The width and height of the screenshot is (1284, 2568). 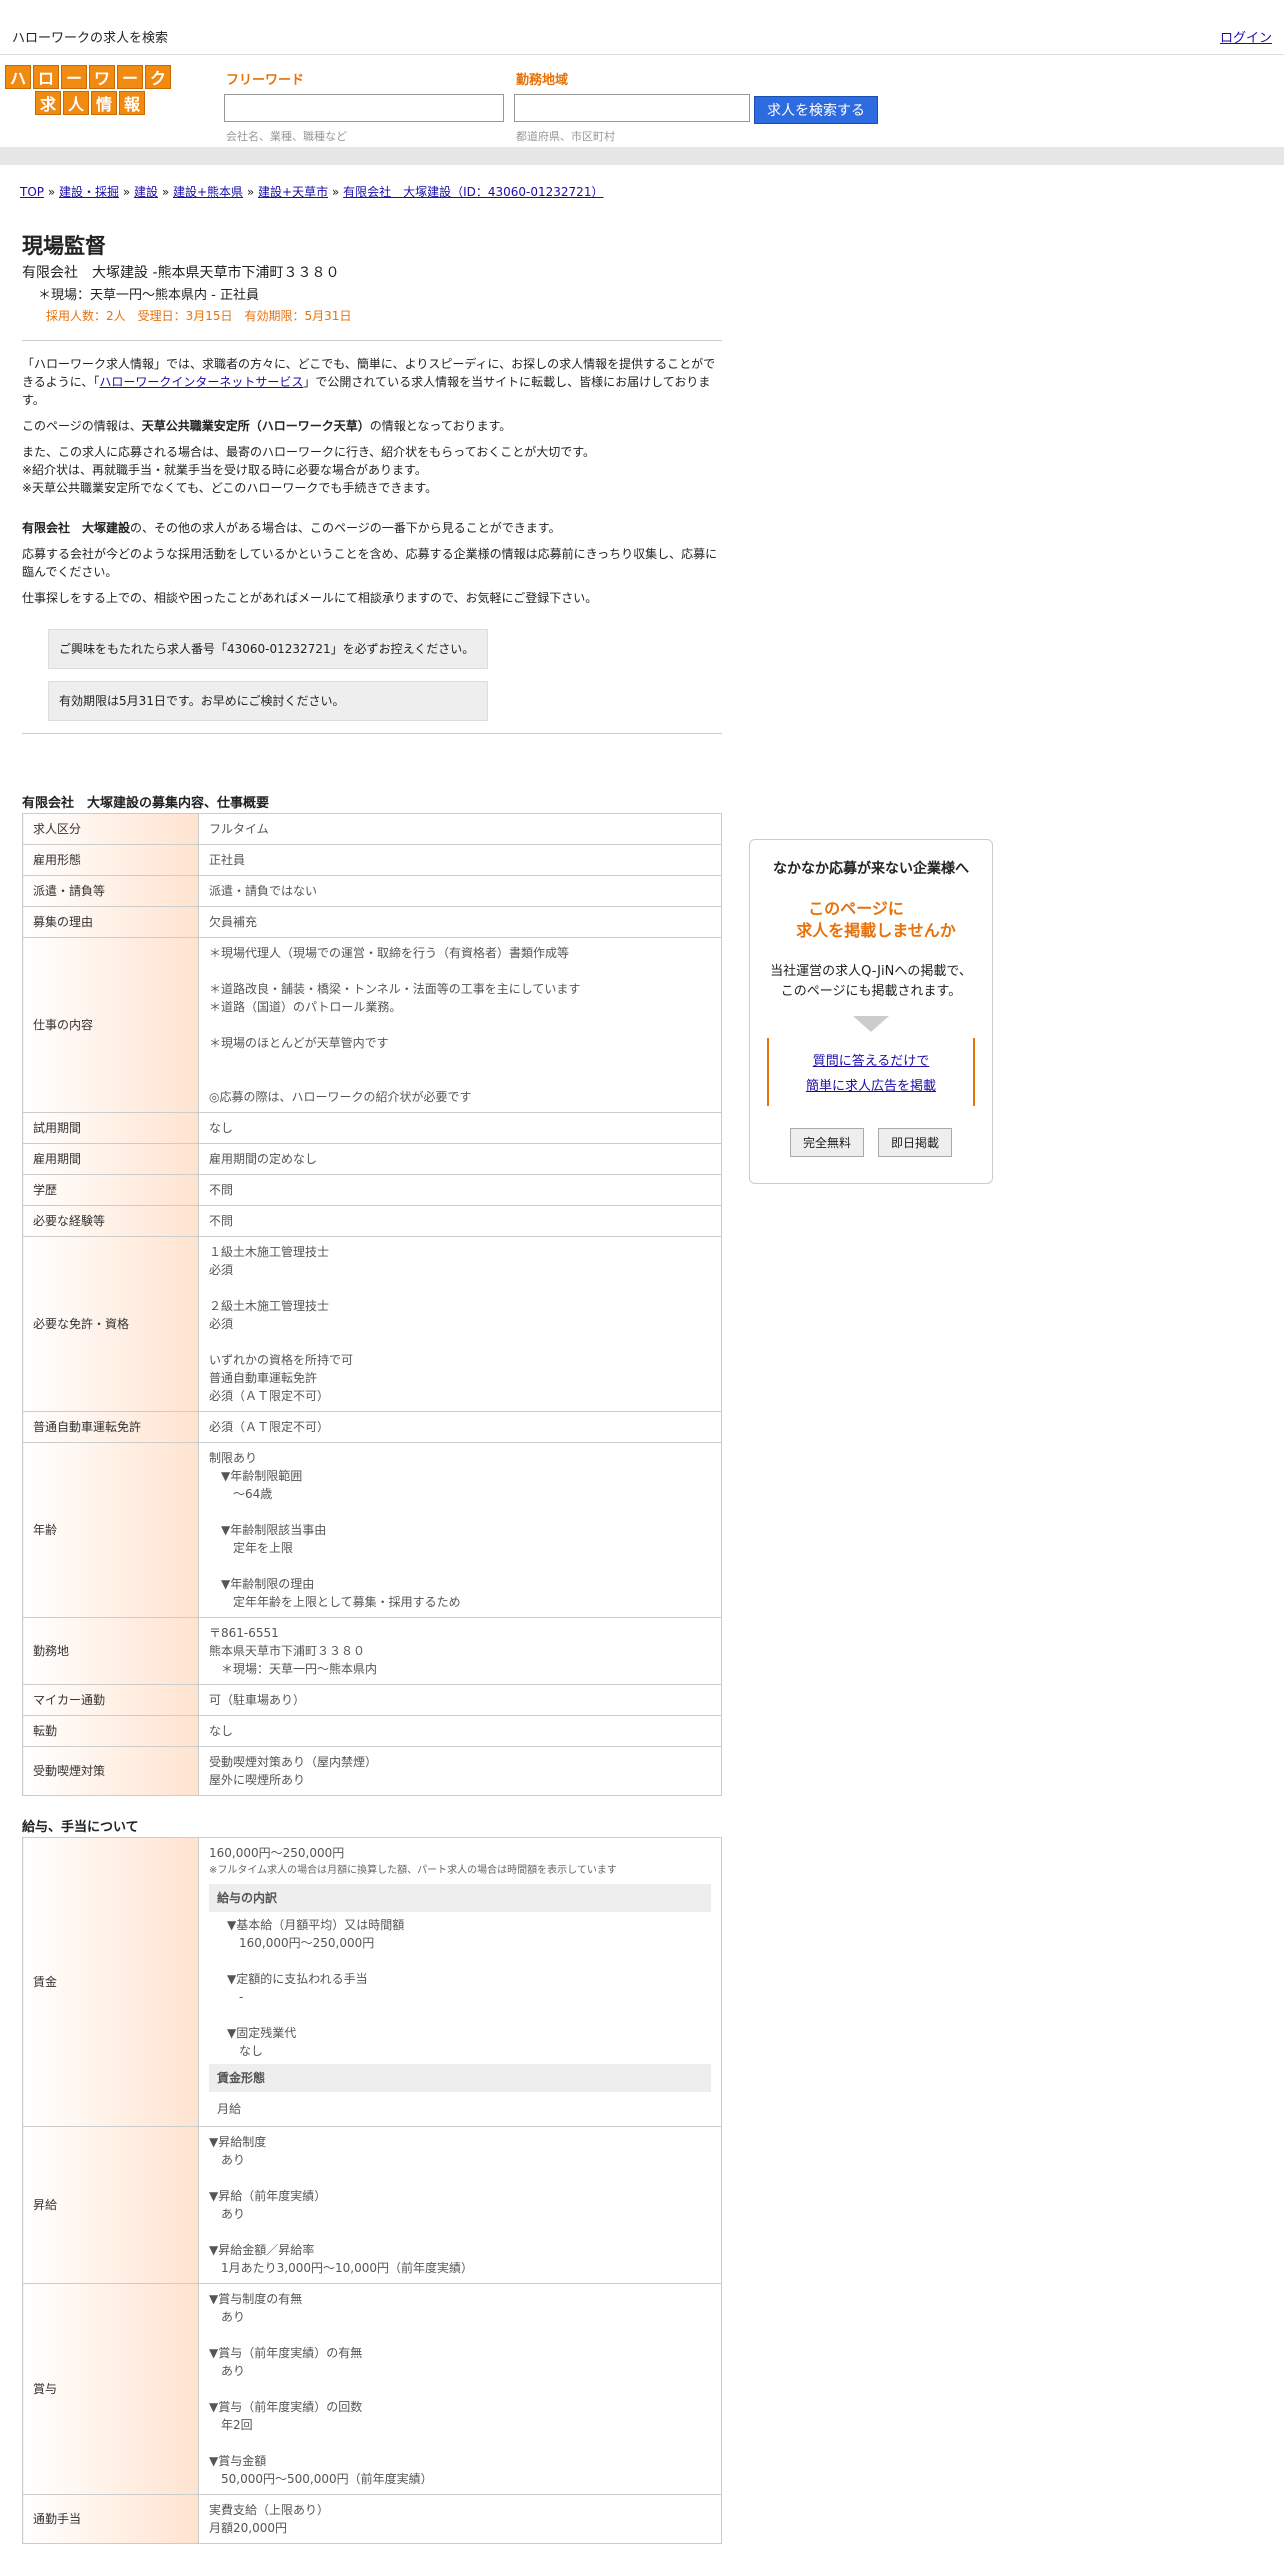 What do you see at coordinates (460, 1898) in the screenshot?
I see `wage-breakdown-title: 給与の内訳` at bounding box center [460, 1898].